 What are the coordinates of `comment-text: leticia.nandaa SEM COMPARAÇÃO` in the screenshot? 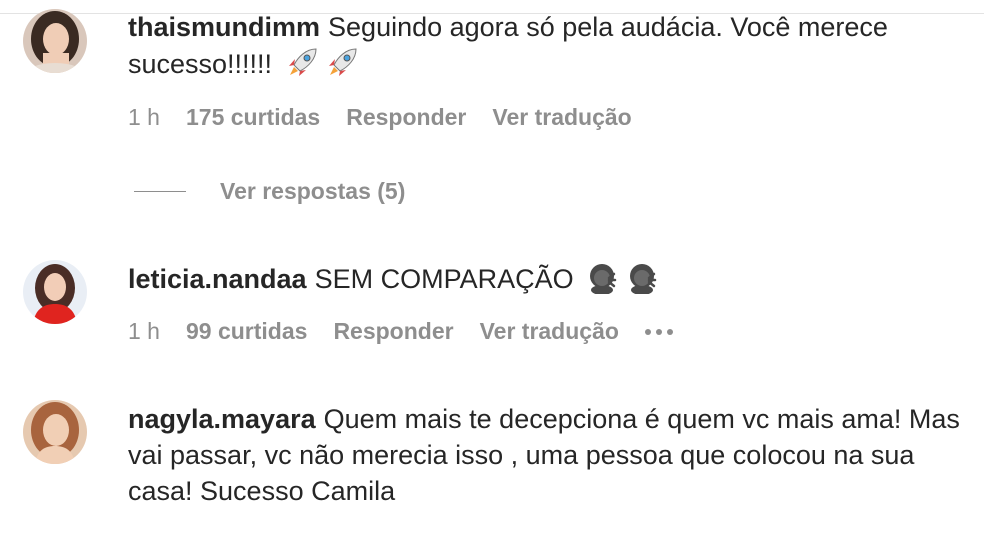 It's located at (548, 281).